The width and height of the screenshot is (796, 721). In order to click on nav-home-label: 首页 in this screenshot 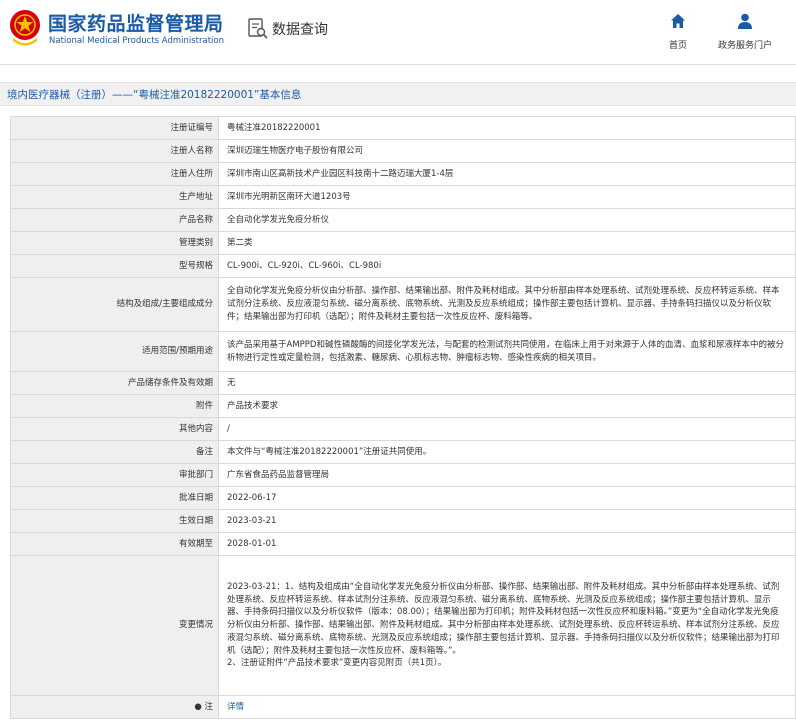, I will do `click(677, 46)`.